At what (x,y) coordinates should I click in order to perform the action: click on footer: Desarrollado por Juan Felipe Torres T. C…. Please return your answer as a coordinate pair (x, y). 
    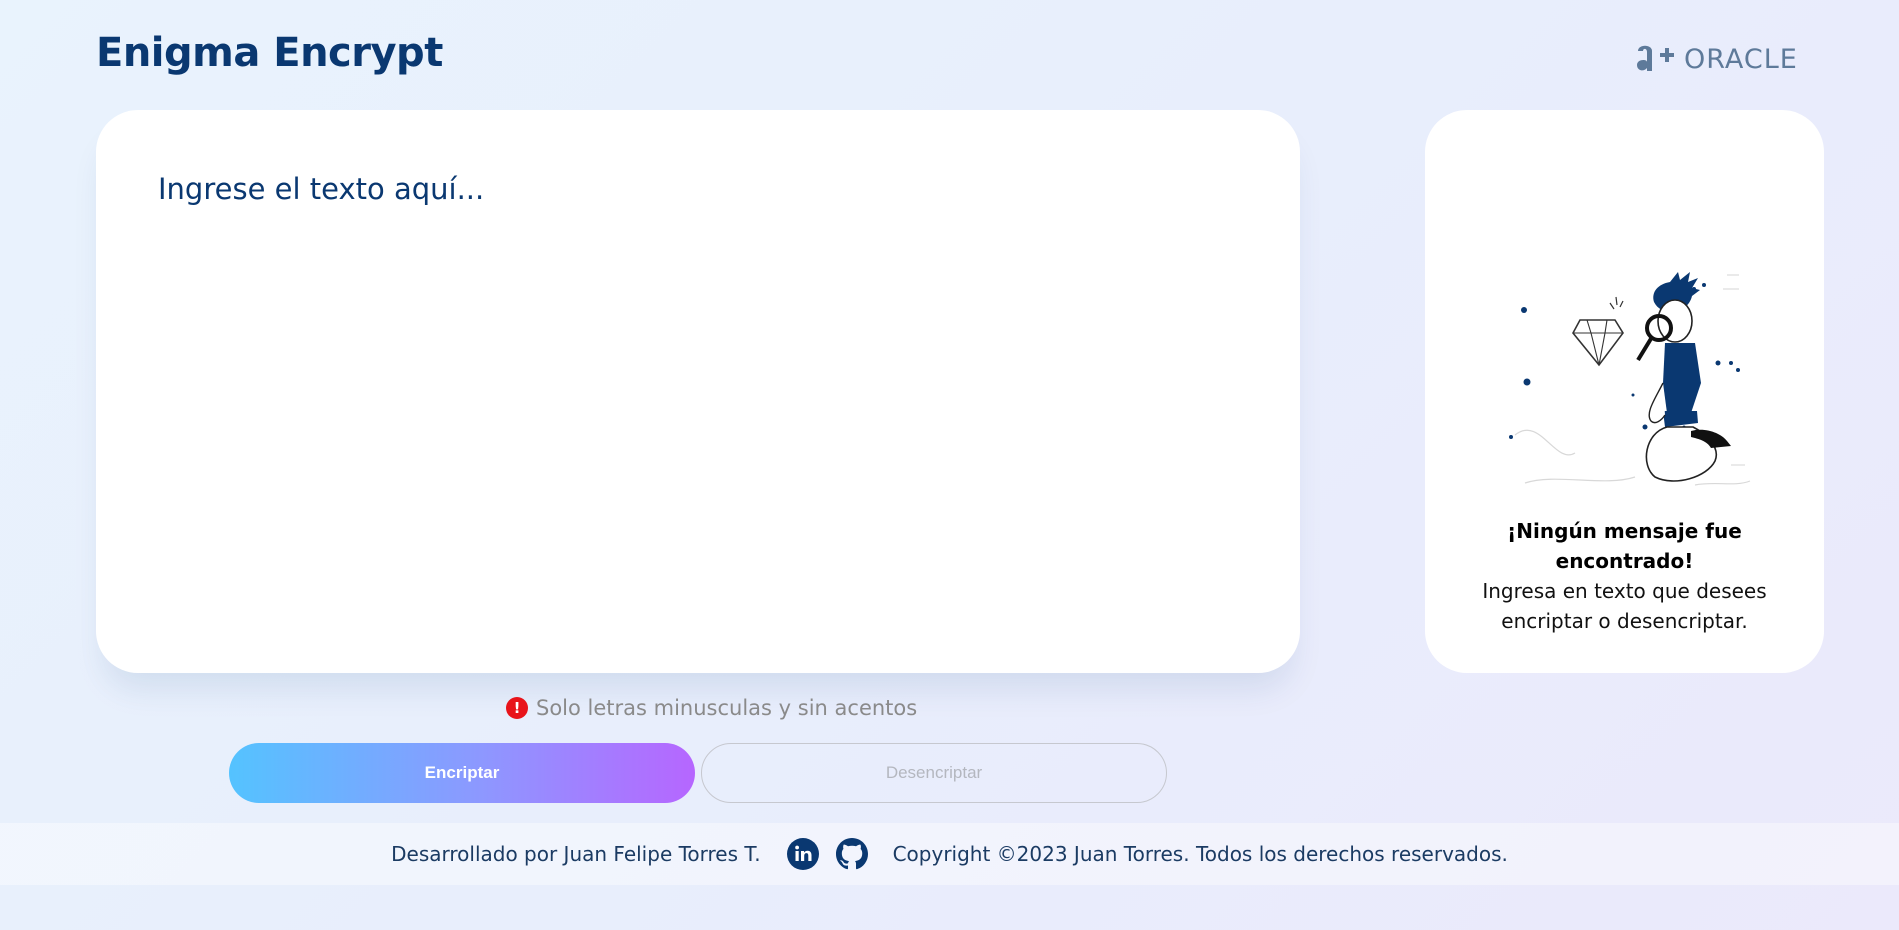
    Looking at the image, I should click on (949, 854).